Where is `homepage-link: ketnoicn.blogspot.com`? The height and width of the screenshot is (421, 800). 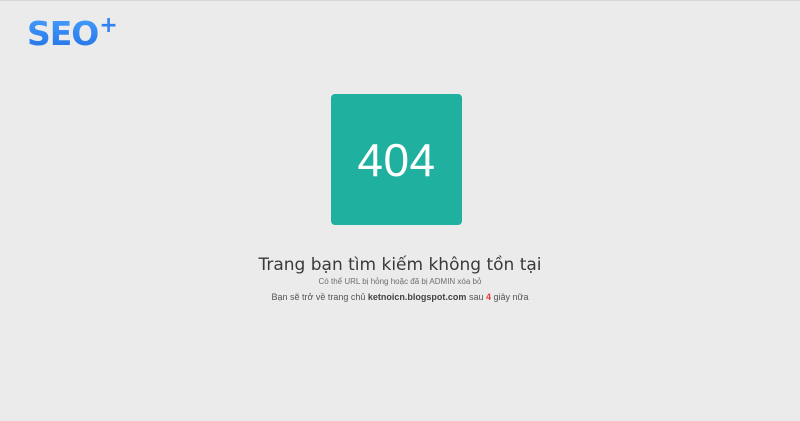
homepage-link: ketnoicn.blogspot.com is located at coordinates (417, 297).